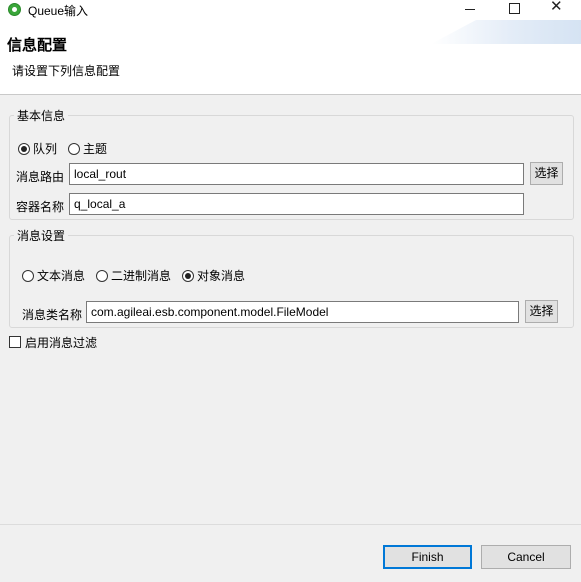  I want to click on close-button: ✕, so click(558, 9).